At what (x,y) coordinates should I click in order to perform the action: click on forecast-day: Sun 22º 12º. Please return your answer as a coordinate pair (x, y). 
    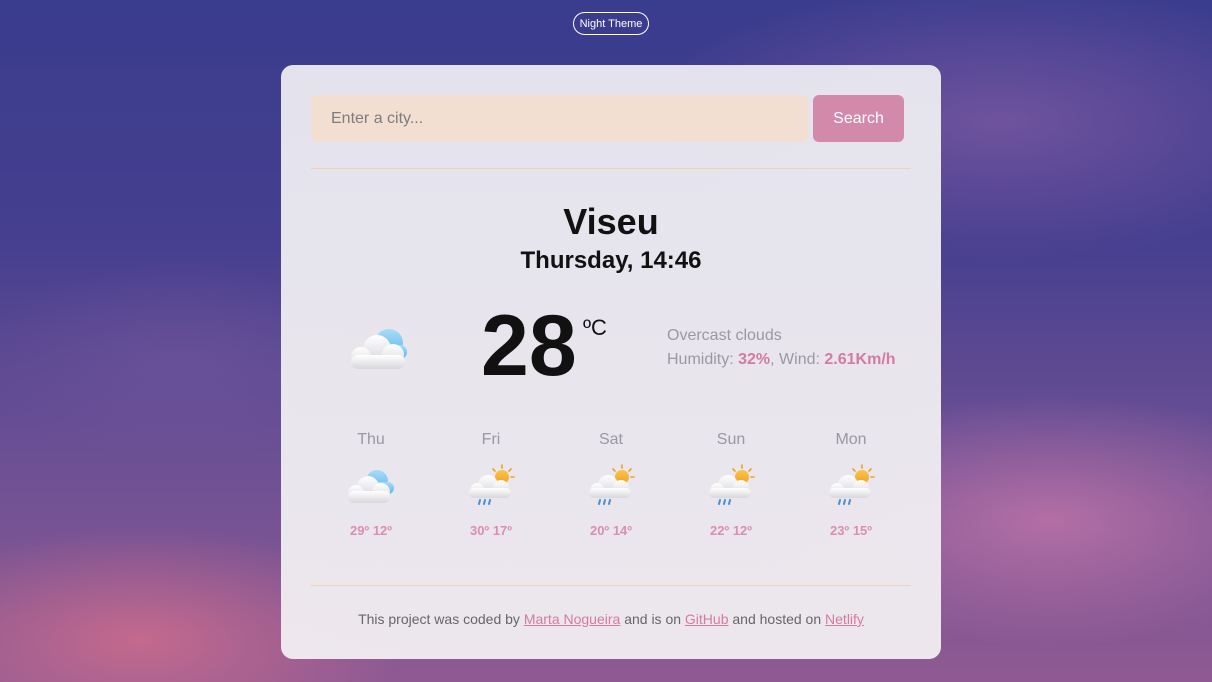
    Looking at the image, I should click on (731, 491).